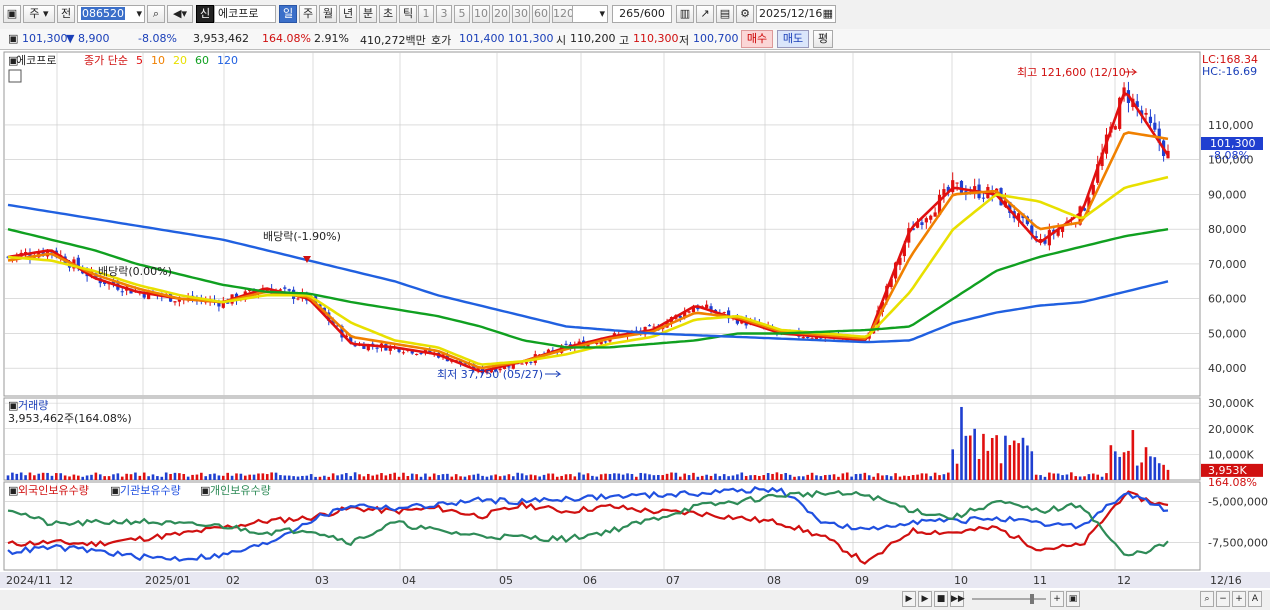 Image resolution: width=1270 pixels, height=610 pixels. Describe the element at coordinates (684, 40) in the screenshot. I see `low-label: 저` at that location.